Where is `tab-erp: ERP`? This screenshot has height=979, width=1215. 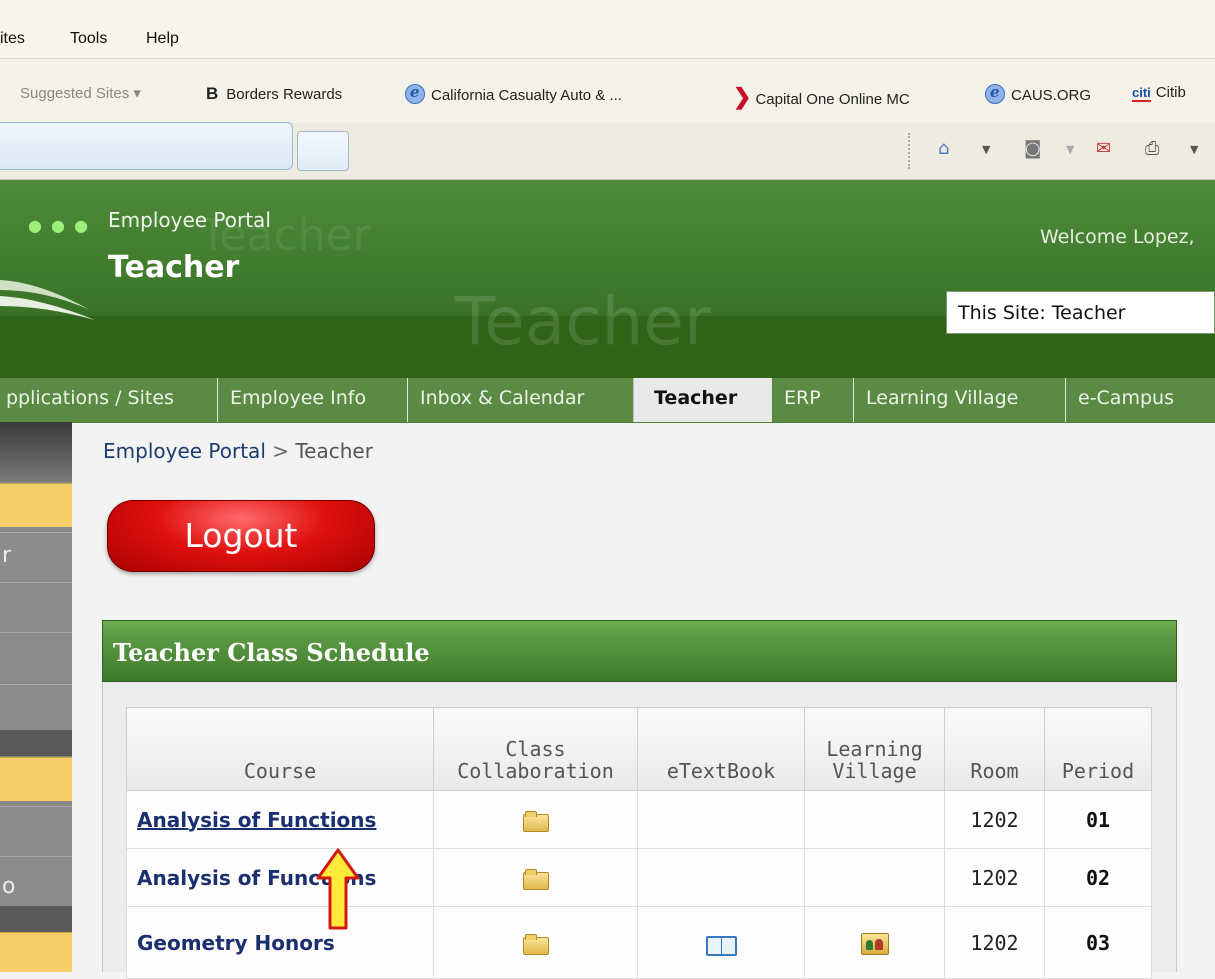
tab-erp: ERP is located at coordinates (812, 400).